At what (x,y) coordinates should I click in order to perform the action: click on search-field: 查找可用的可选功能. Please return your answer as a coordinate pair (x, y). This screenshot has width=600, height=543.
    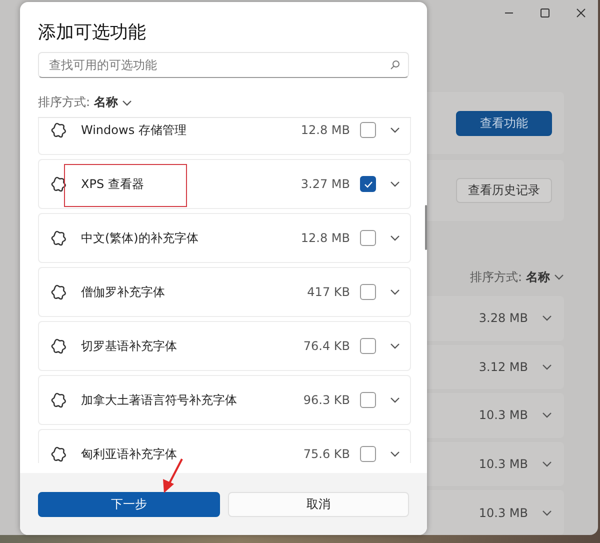
    Looking at the image, I should click on (218, 65).